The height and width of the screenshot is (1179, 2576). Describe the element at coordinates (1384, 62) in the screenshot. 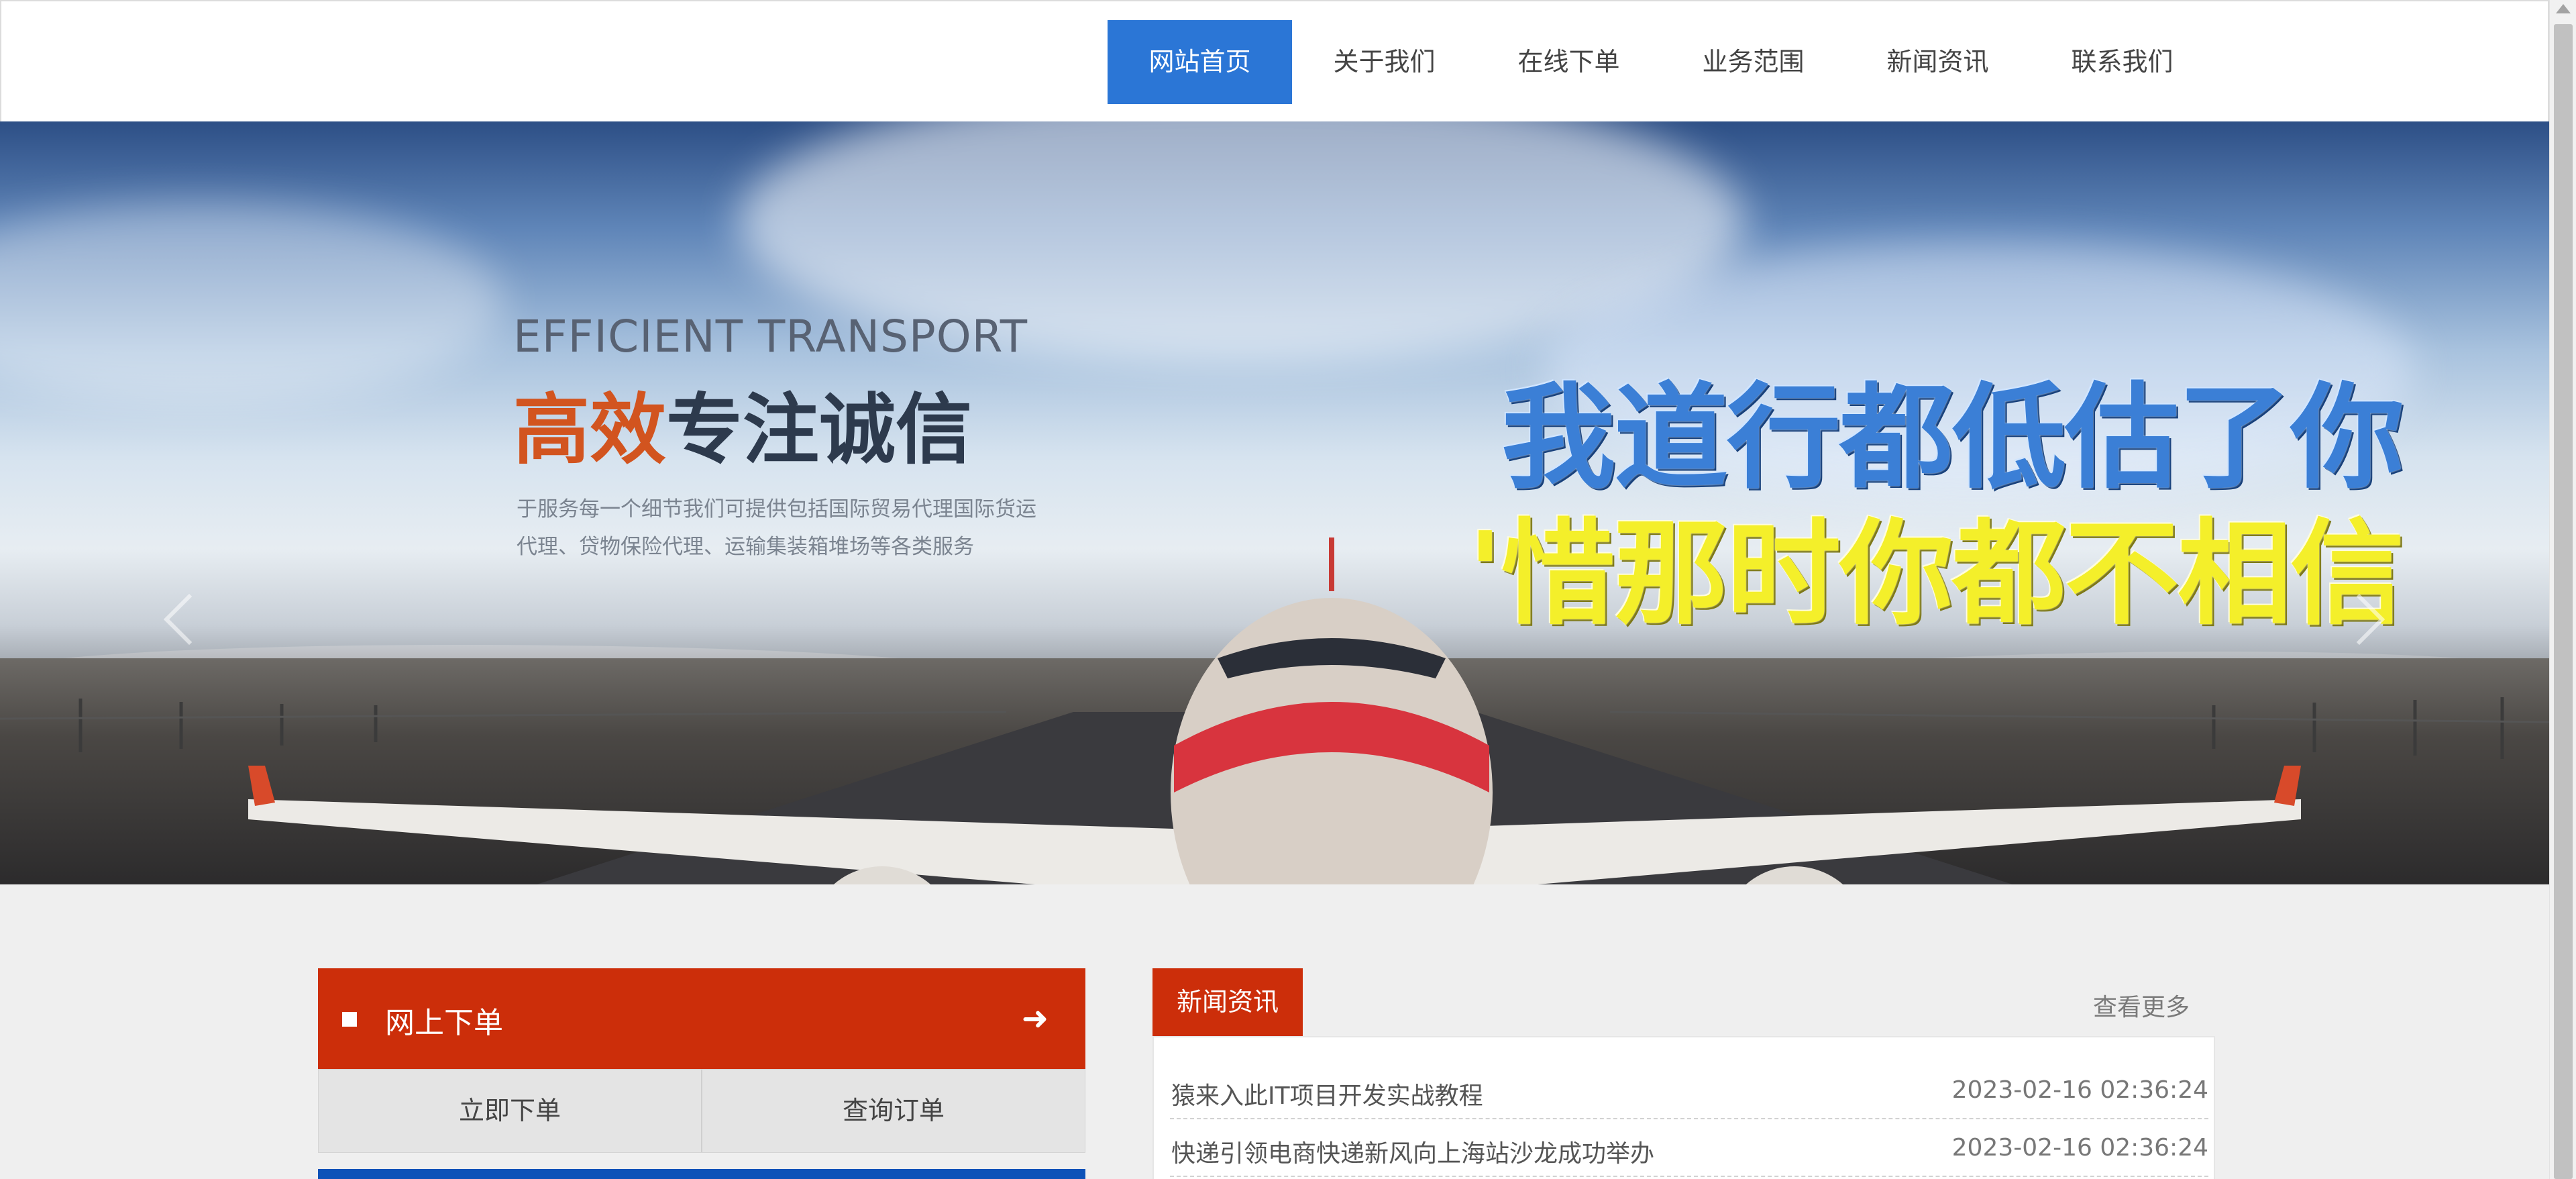

I see `nav-item-about: 关于我们` at that location.